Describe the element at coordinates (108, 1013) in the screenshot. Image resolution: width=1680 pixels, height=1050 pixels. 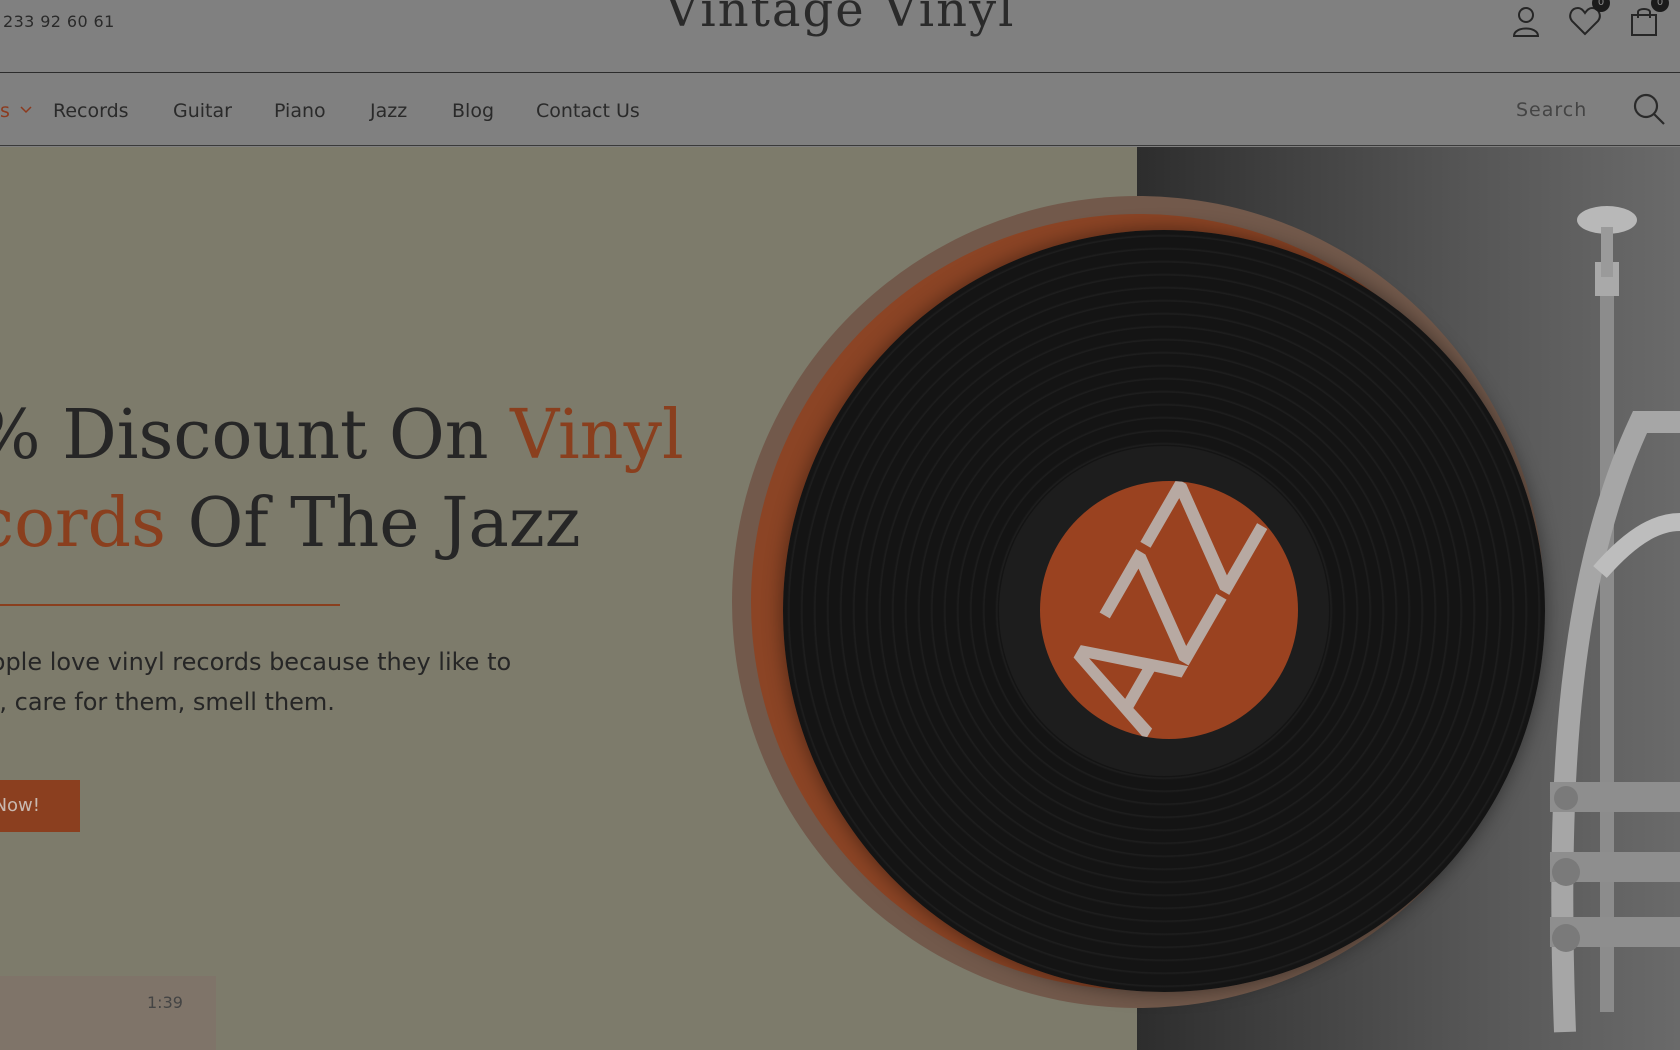
I see `audio-player: 1:39` at that location.